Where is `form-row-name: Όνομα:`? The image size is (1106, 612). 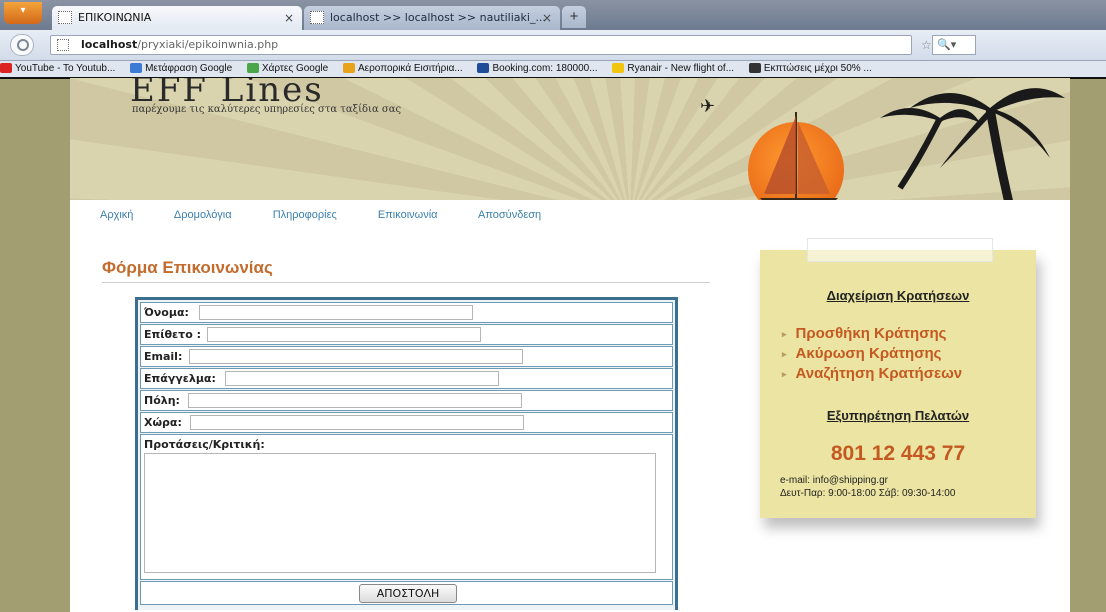
form-row-name: Όνομα: is located at coordinates (406, 312).